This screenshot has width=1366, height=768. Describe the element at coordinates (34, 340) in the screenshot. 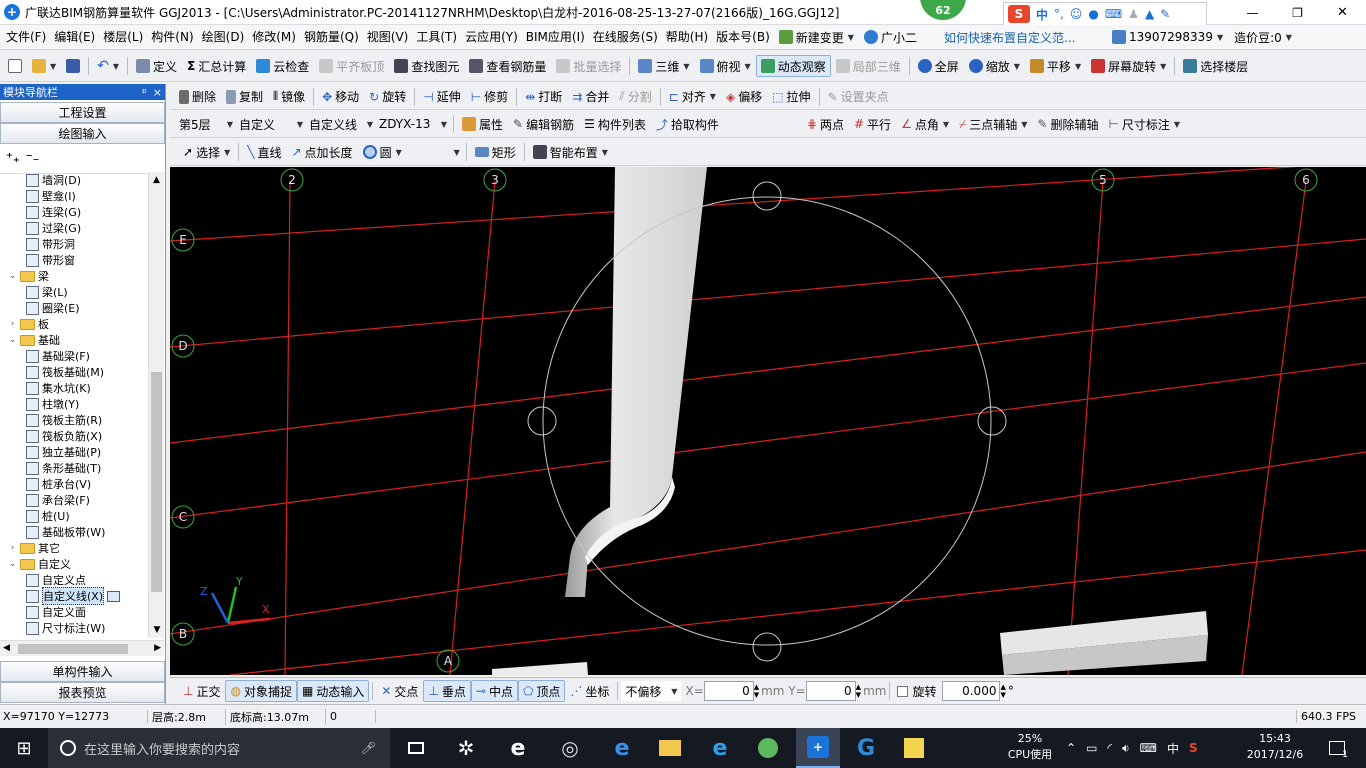

I see `tree-folder: ⌄ 基础` at that location.